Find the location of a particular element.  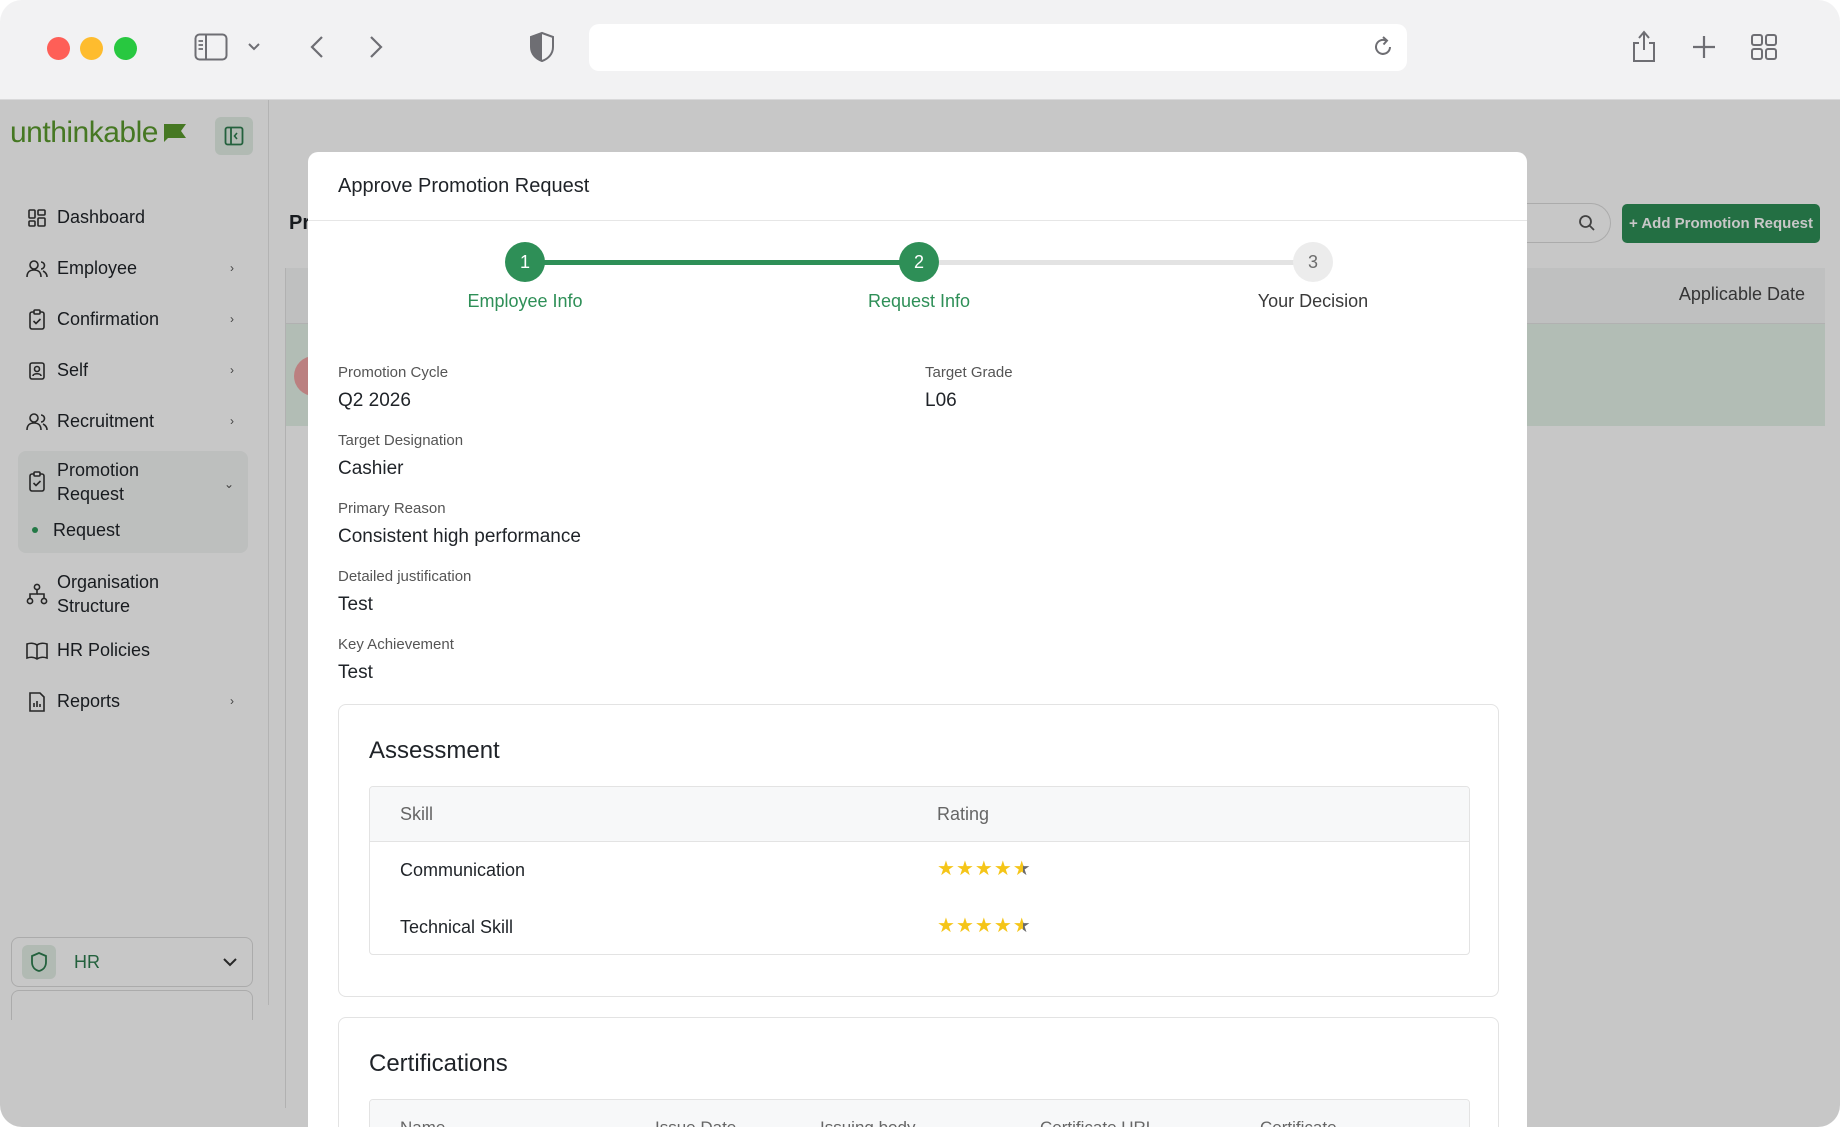

field-label: Target Grade is located at coordinates (969, 372).